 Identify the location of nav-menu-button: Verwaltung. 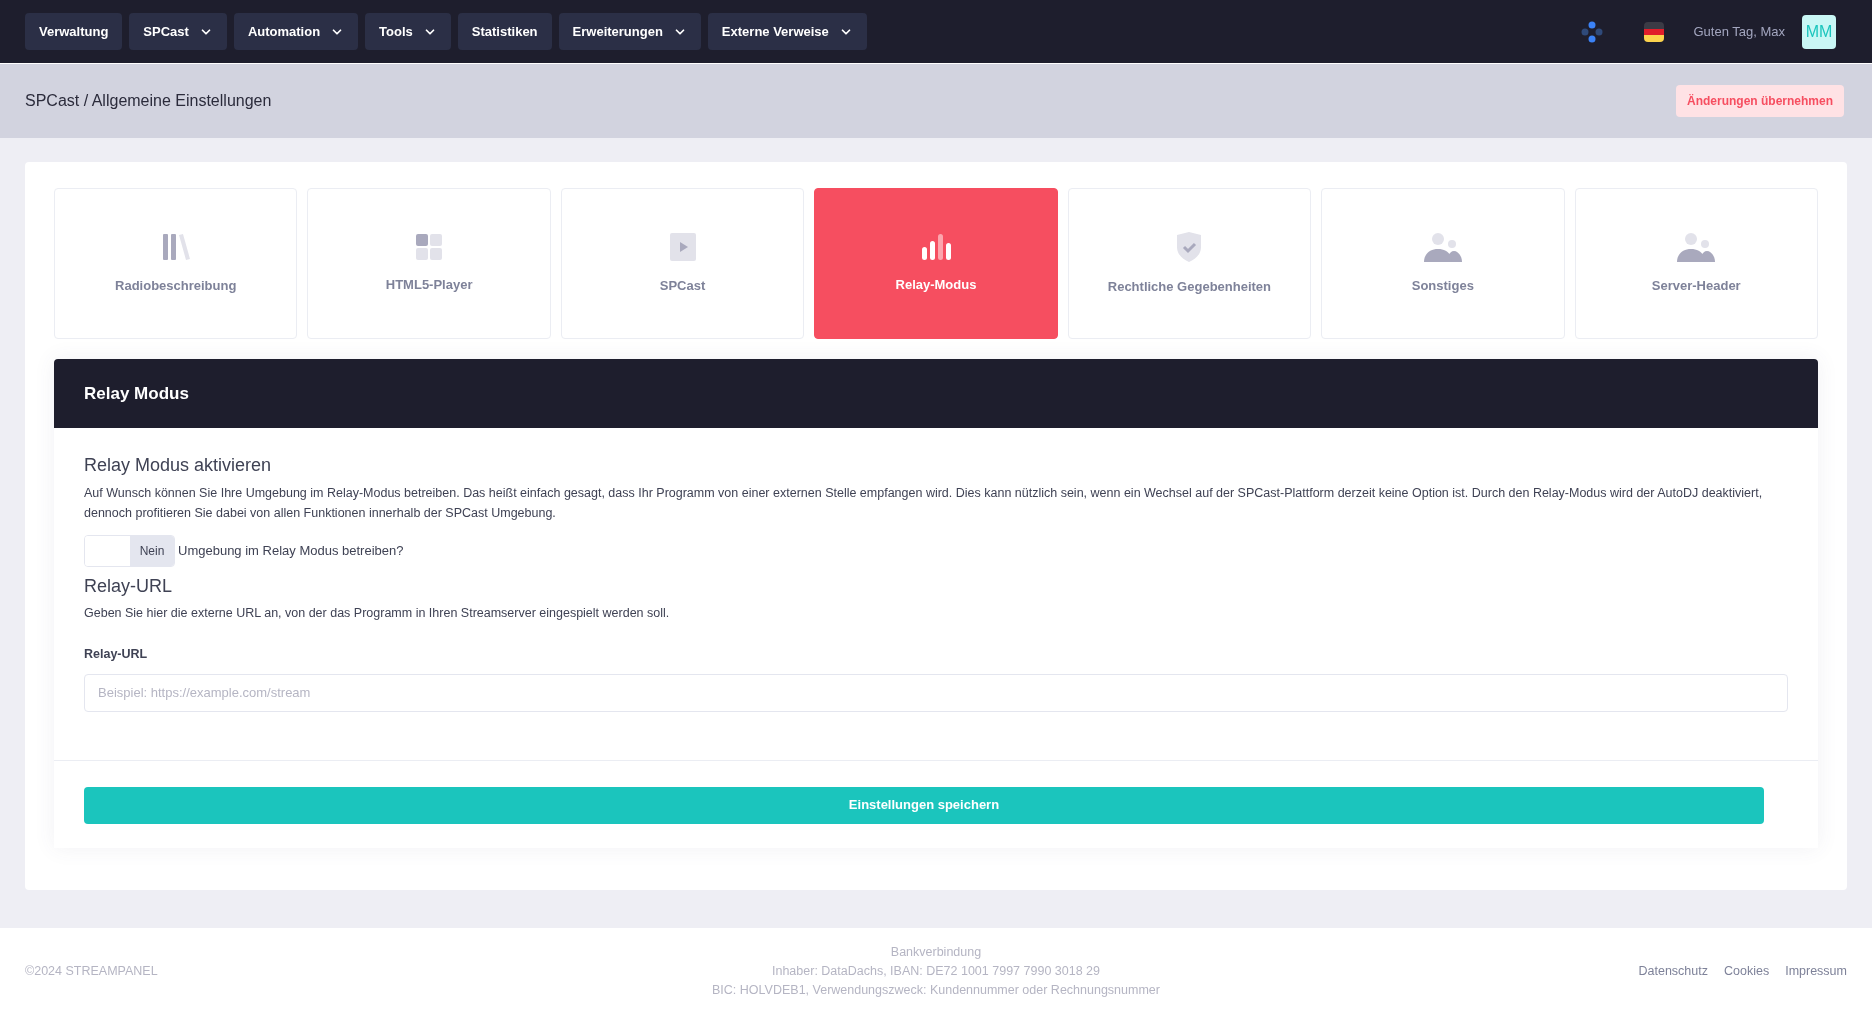
(74, 31).